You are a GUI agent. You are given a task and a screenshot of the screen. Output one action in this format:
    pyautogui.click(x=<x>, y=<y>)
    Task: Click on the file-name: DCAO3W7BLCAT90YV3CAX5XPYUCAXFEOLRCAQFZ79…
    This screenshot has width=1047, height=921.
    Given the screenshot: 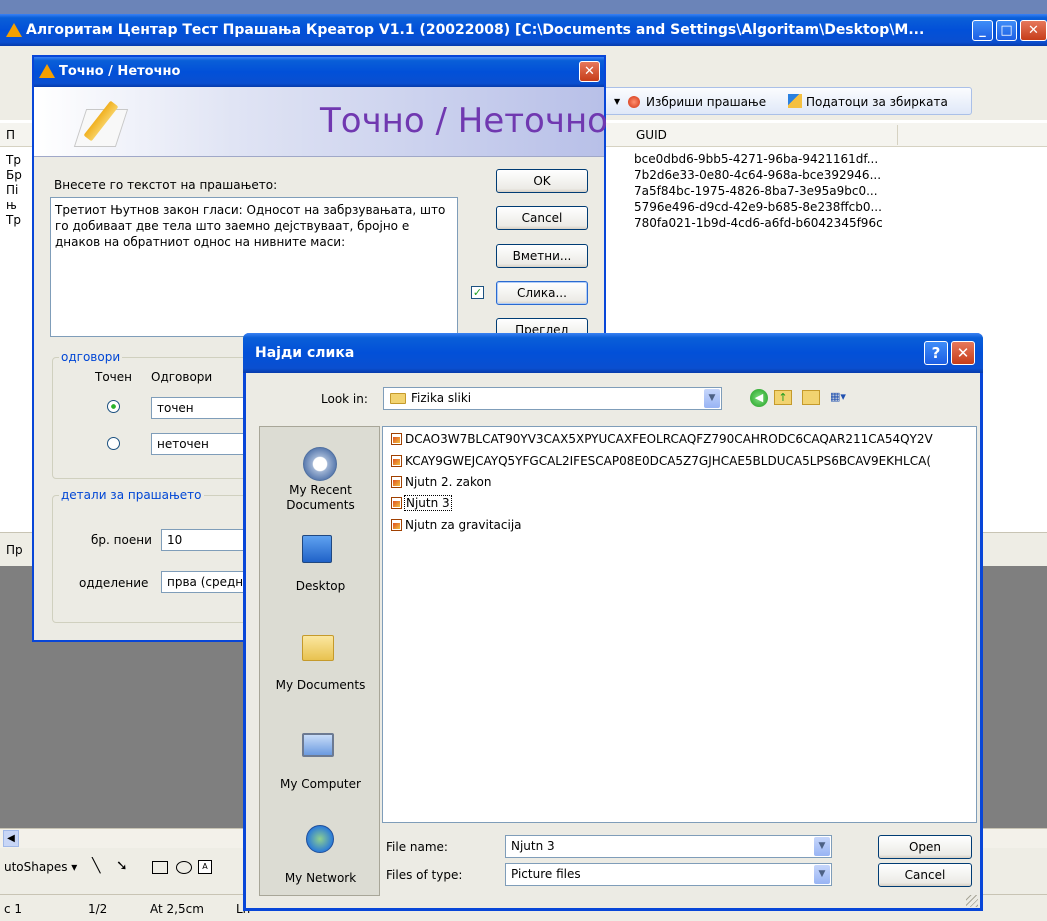 What is the action you would take?
    pyautogui.click(x=669, y=438)
    